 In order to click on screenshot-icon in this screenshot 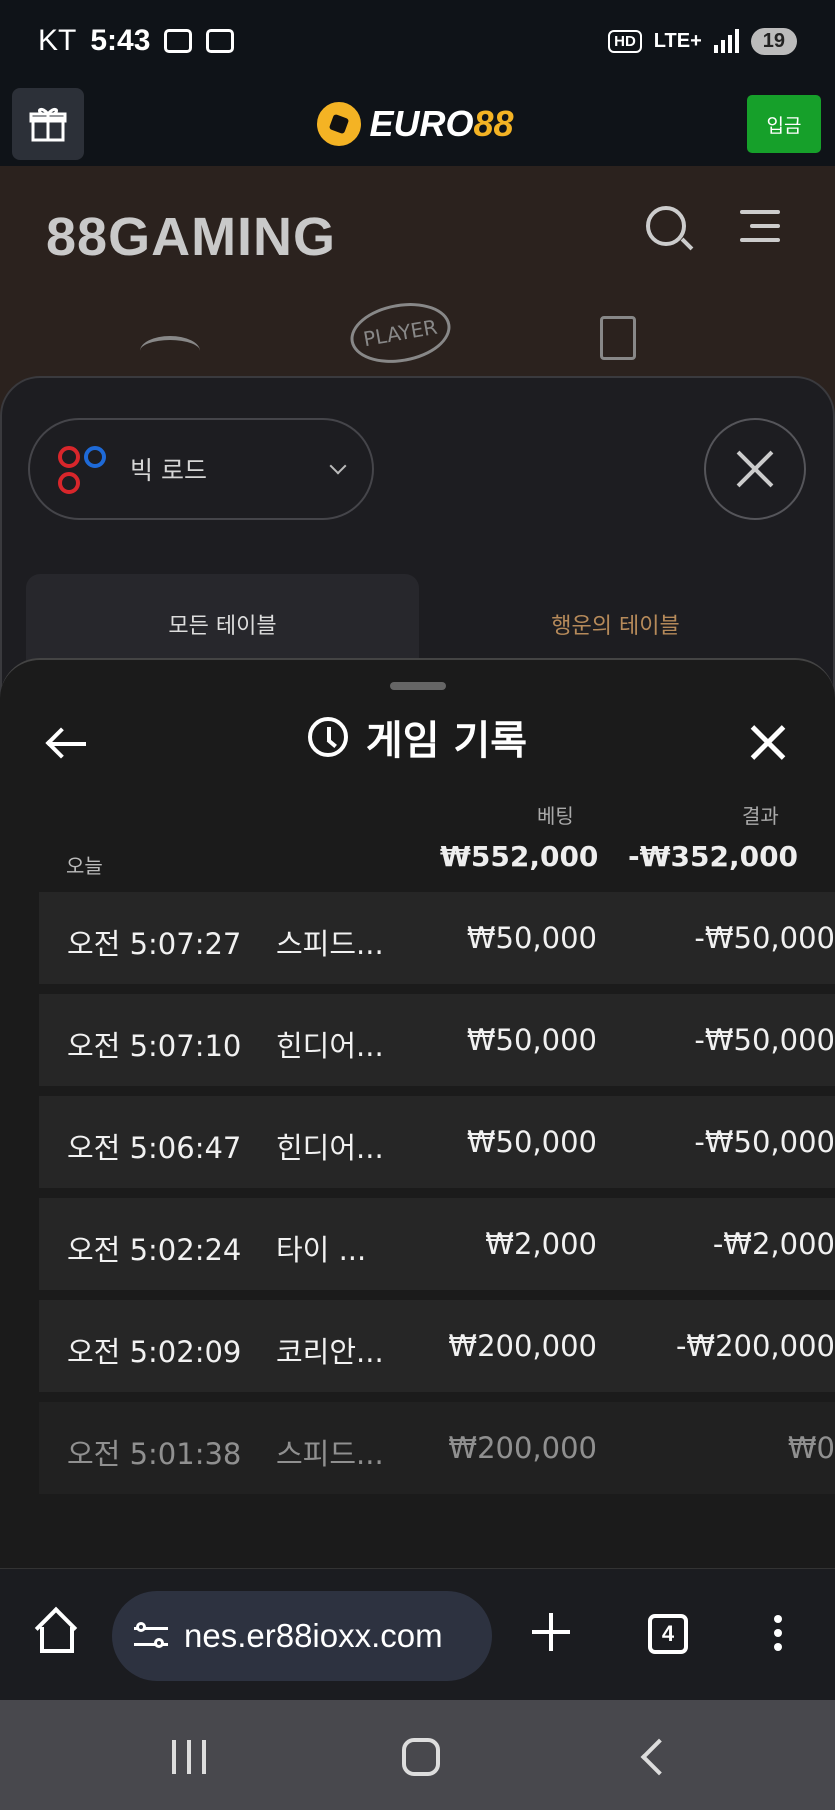, I will do `click(220, 41)`.